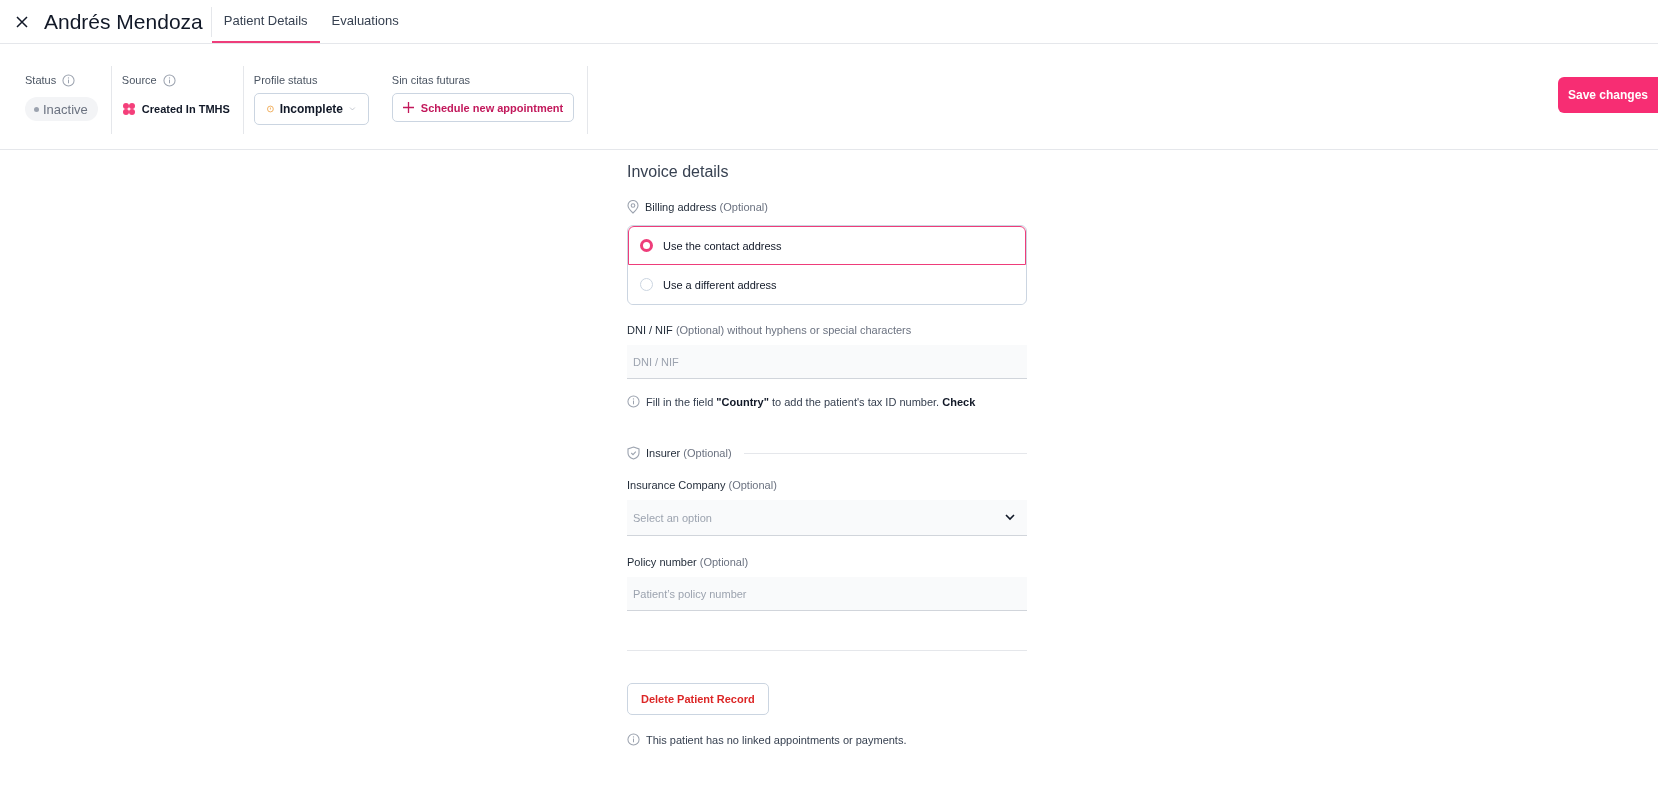  Describe the element at coordinates (689, 453) in the screenshot. I see `section-label: Insurer (Optional)` at that location.